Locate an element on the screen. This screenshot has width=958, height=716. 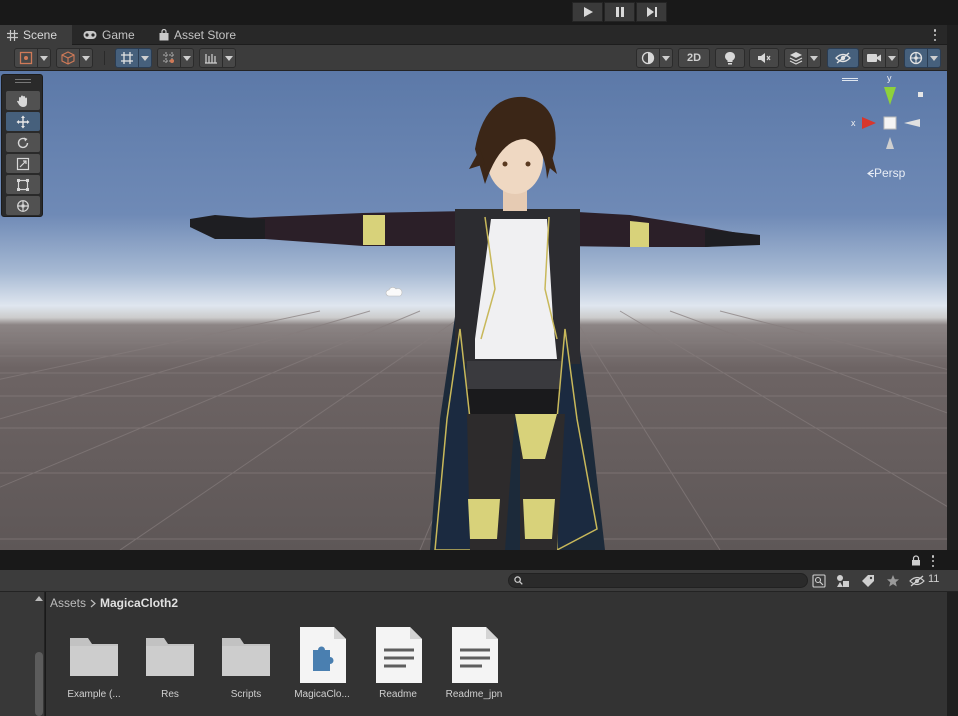
chevron-right-icon is located at coordinates (93, 603).